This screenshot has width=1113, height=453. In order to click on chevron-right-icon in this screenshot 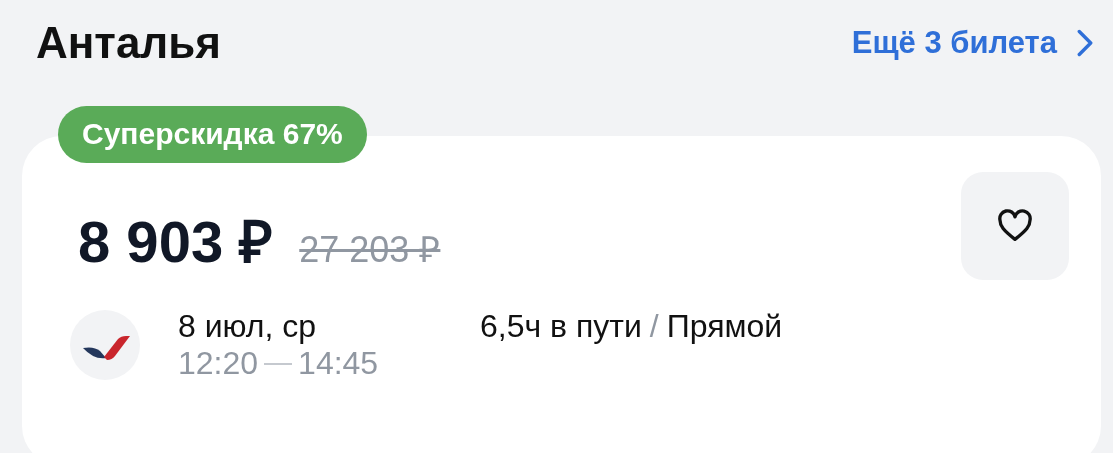, I will do `click(1085, 43)`.